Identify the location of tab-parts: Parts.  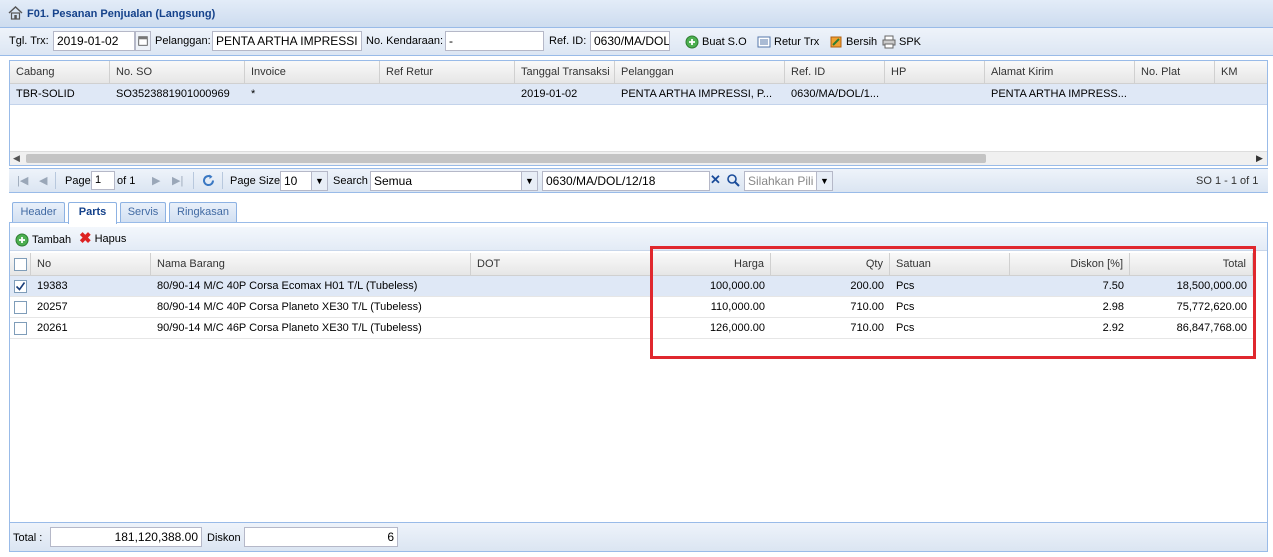
(92, 213).